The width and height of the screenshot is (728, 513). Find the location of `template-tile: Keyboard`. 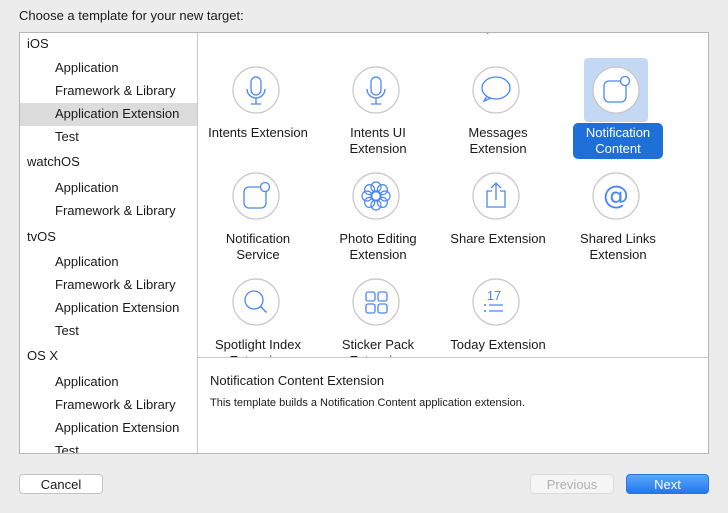

template-tile: Keyboard is located at coordinates (498, 39).